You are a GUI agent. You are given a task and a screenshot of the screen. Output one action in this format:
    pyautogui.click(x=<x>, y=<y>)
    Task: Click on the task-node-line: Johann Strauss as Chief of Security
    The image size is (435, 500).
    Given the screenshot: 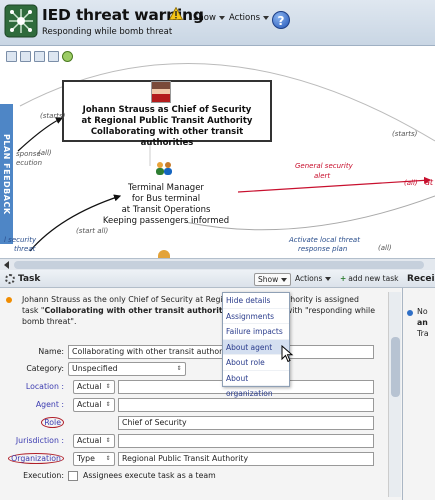 What is the action you would take?
    pyautogui.click(x=167, y=110)
    